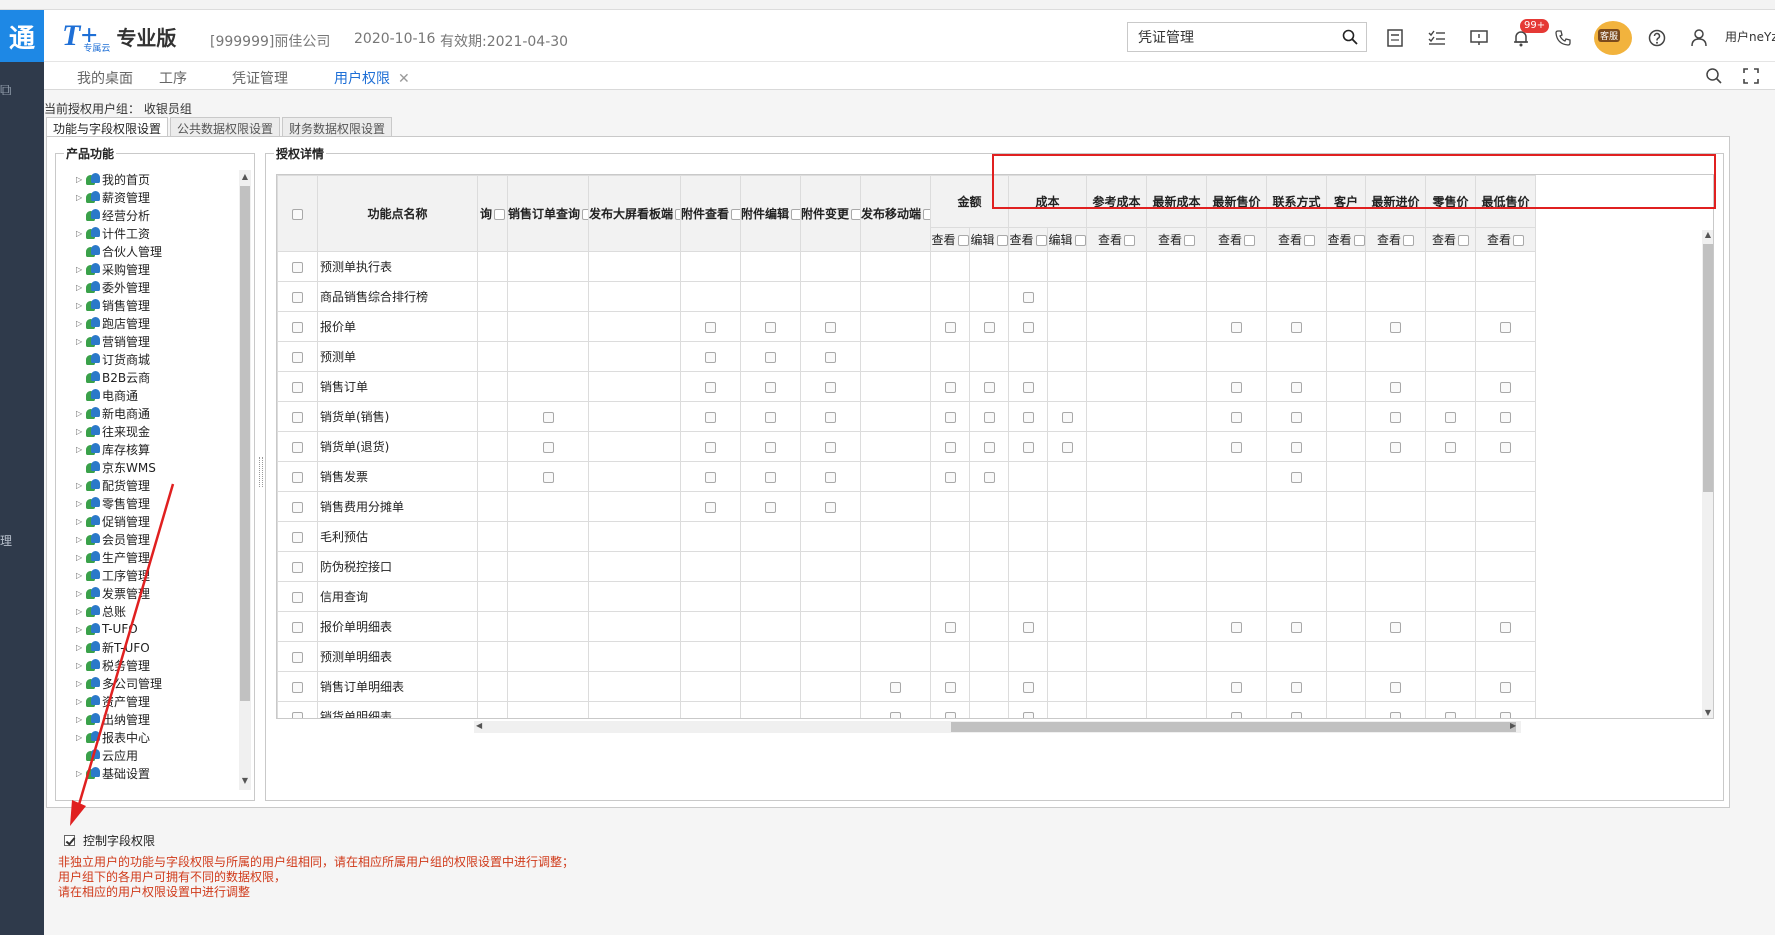  I want to click on tree-scroll-thumb, so click(245, 443).